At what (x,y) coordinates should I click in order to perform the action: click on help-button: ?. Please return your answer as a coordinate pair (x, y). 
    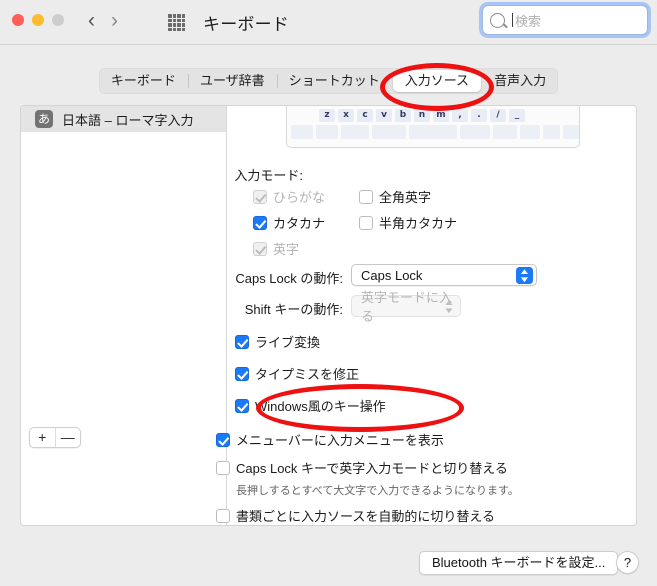
    Looking at the image, I should click on (627, 562).